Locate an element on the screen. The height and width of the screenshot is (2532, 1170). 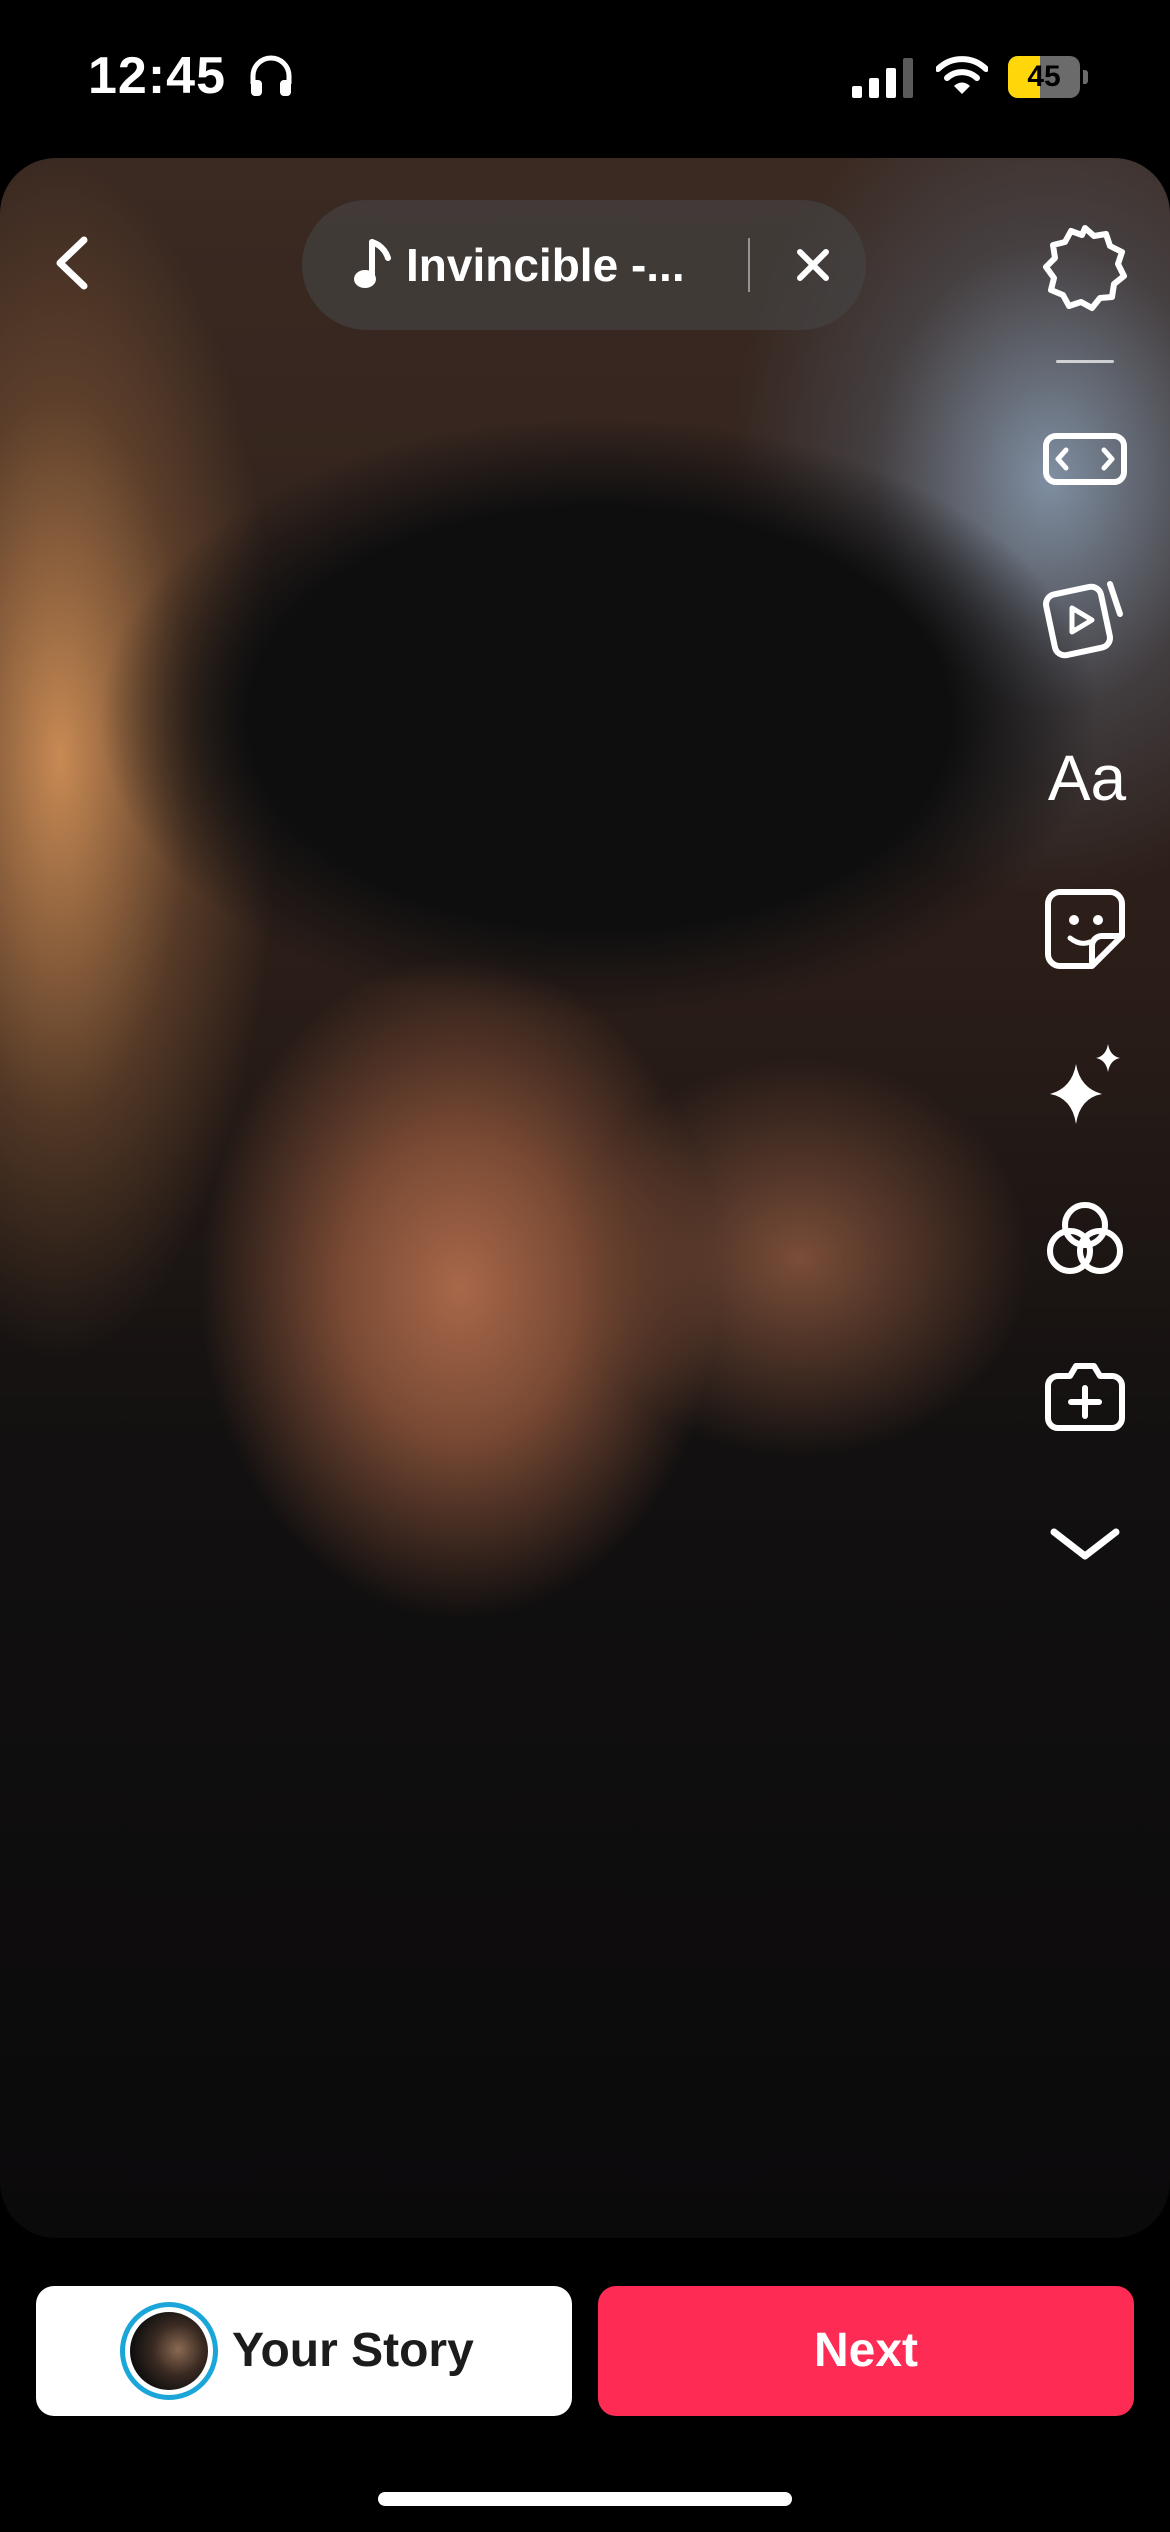
sticker-icon is located at coordinates (1085, 929).